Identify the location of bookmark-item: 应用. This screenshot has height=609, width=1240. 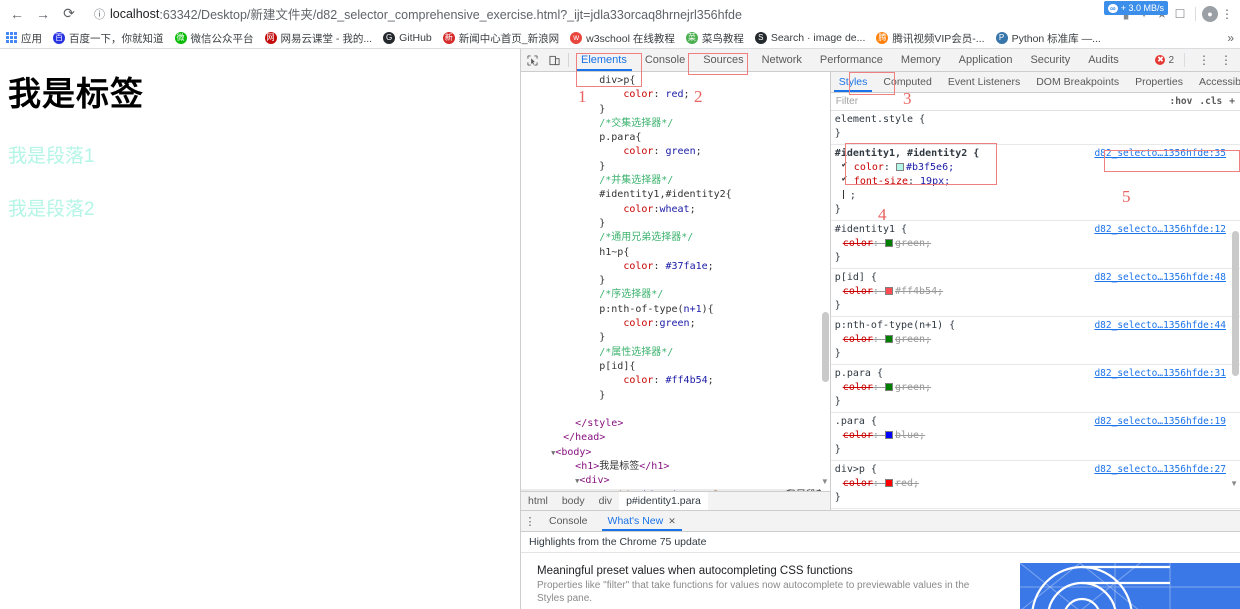
(23, 38).